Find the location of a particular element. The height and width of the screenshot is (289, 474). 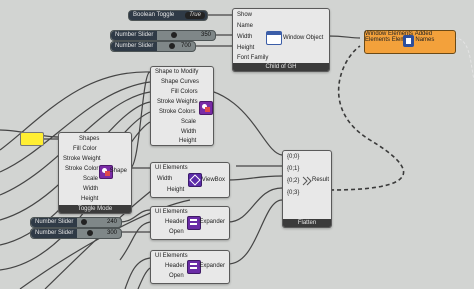

input-path-3: {0;3} is located at coordinates (293, 193).